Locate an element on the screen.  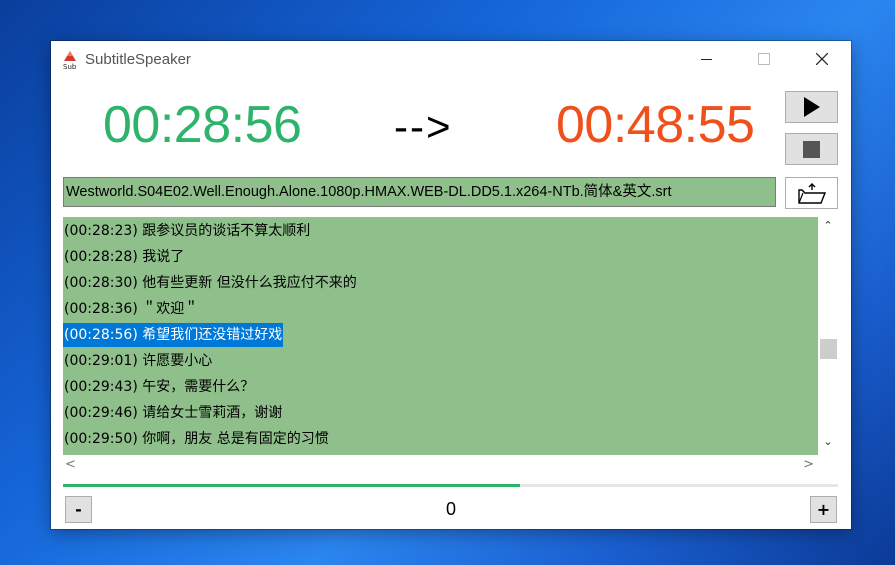
subtitle-row: (00:29:46) 请给女士雪莉酒，谢谢 is located at coordinates (173, 413).